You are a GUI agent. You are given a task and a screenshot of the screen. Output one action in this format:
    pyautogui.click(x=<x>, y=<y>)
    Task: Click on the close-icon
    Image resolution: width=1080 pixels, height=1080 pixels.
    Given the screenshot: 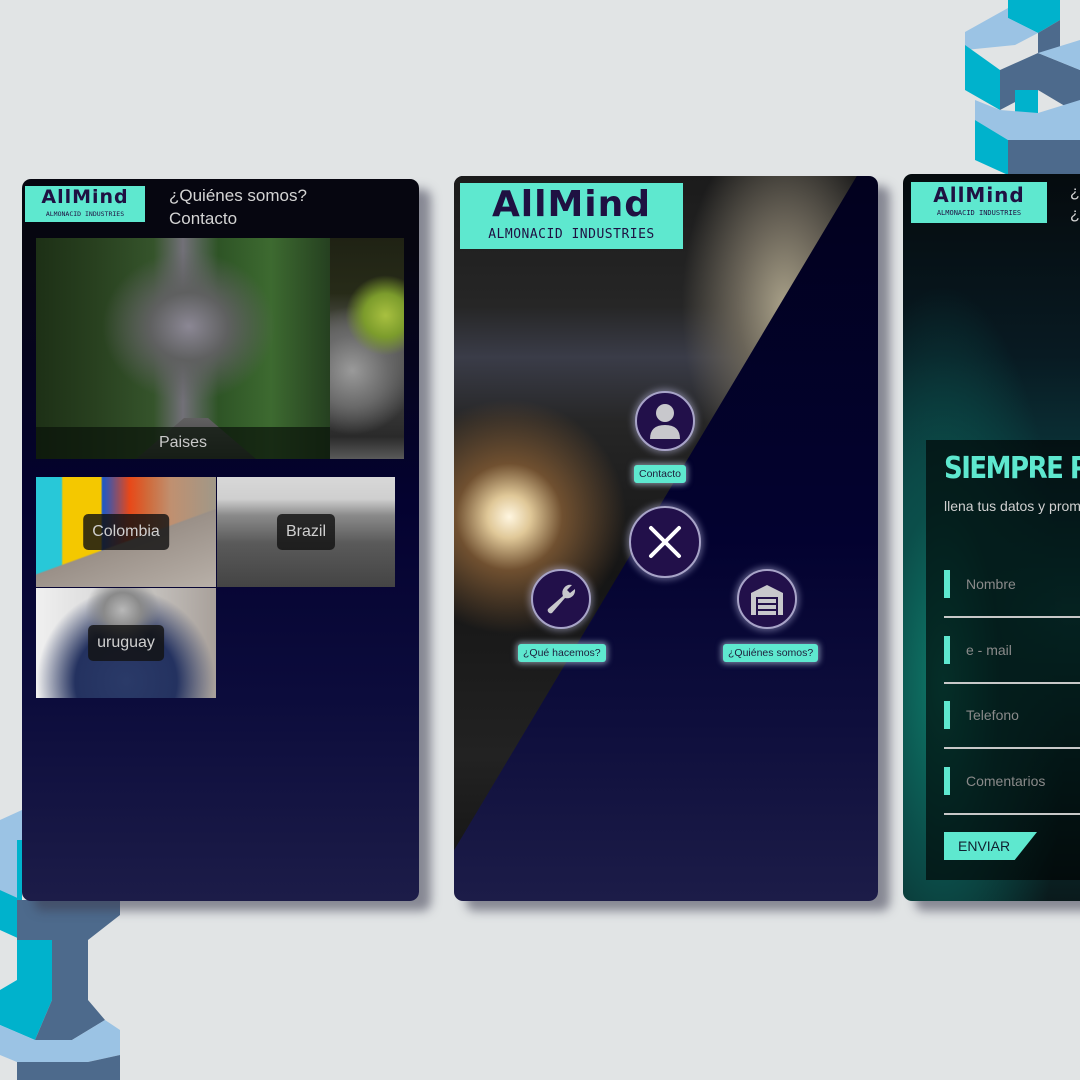 What is the action you would take?
    pyautogui.click(x=665, y=542)
    